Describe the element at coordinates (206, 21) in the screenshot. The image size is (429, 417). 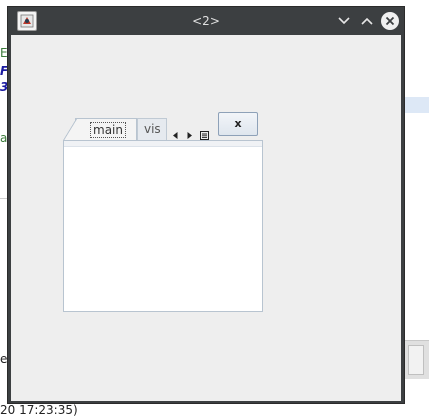
I see `title-bar: <2>` at that location.